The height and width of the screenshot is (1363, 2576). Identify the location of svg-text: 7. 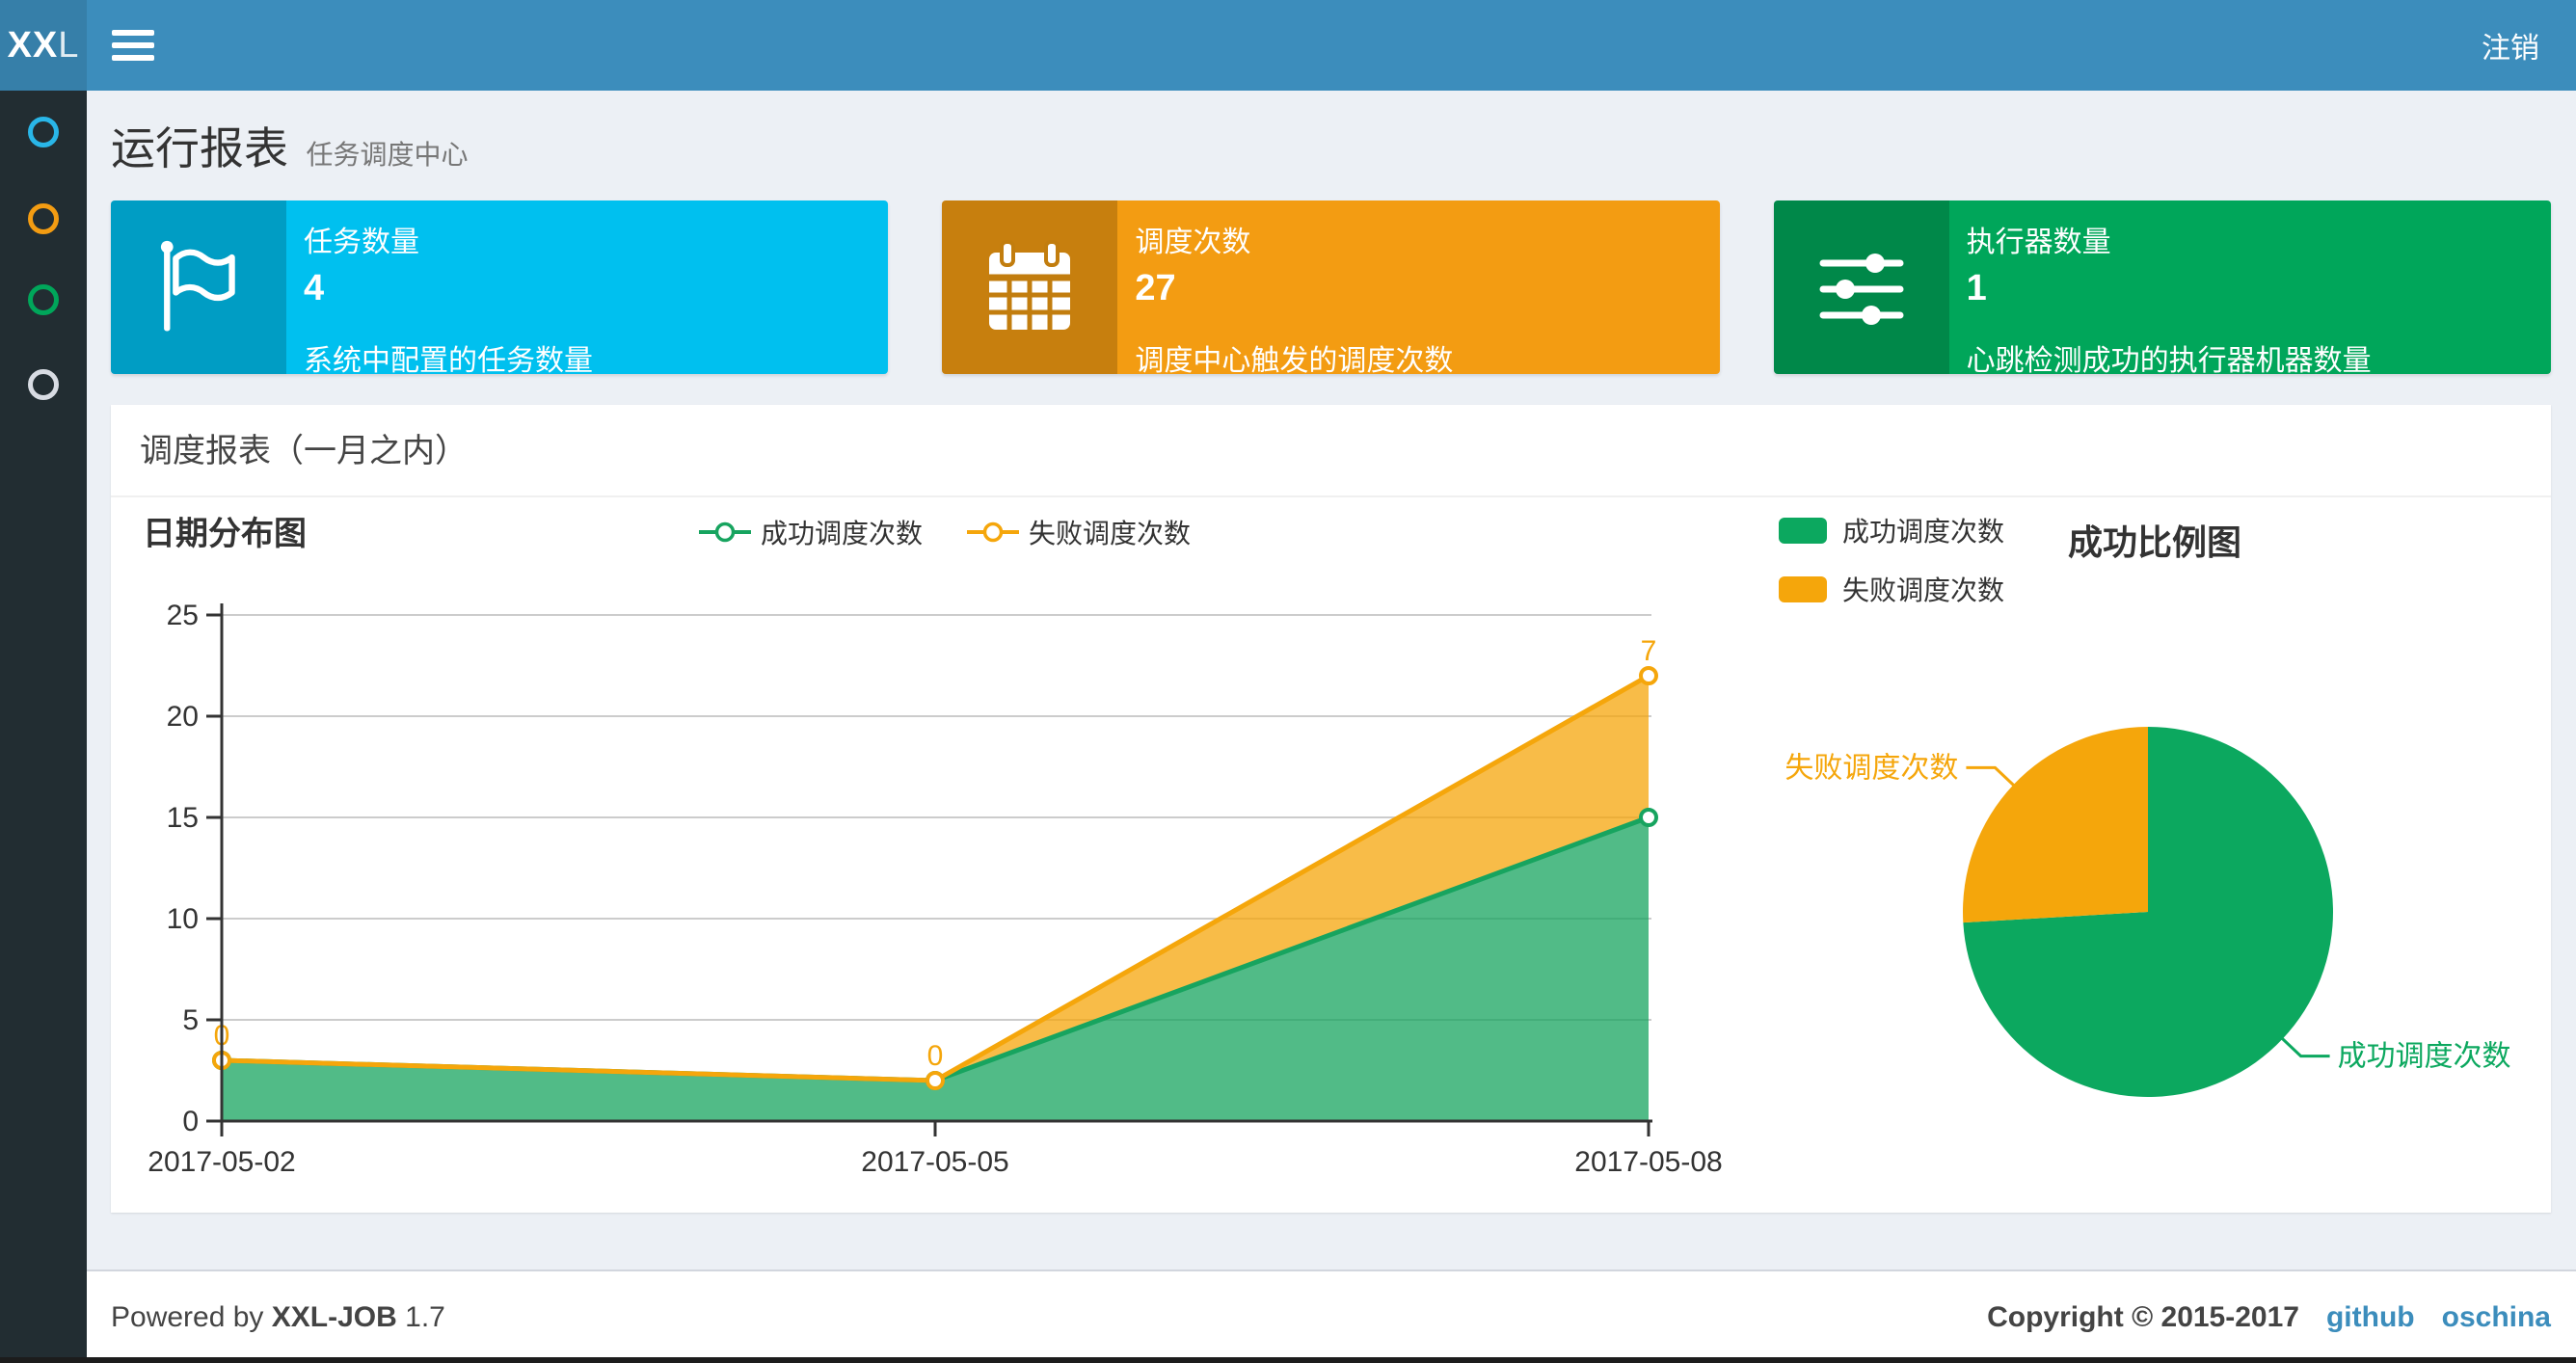
(1649, 651).